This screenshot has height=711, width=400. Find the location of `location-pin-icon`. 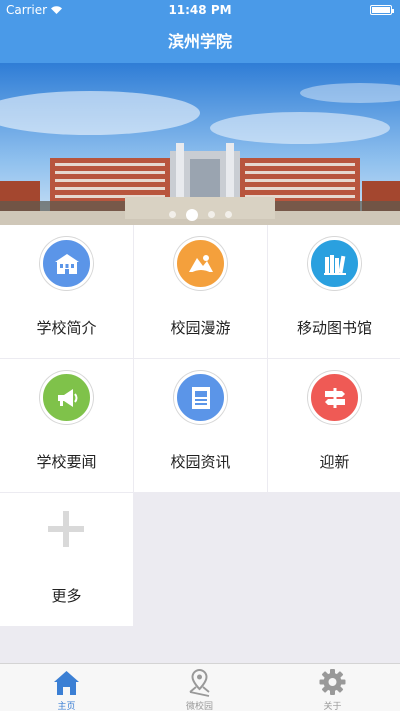

location-pin-icon is located at coordinates (199, 683).